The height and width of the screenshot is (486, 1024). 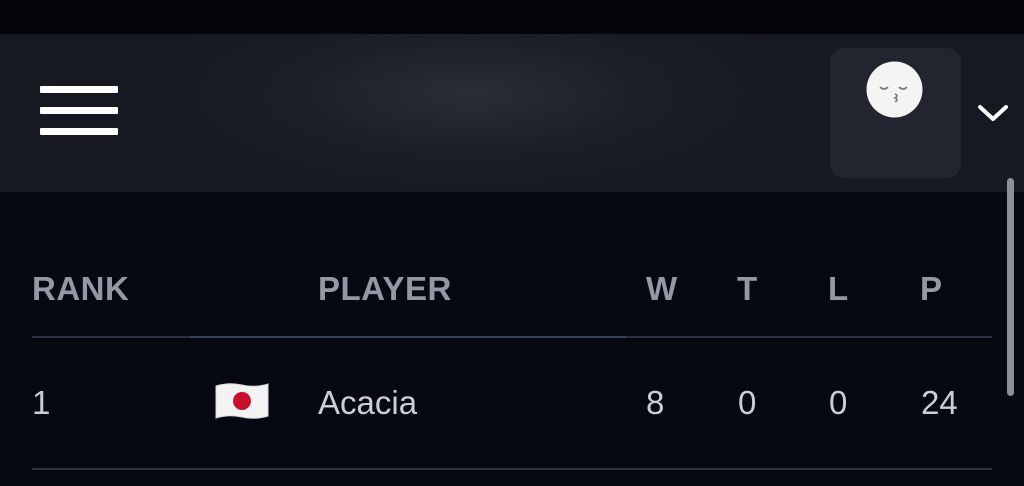 What do you see at coordinates (662, 289) in the screenshot?
I see `column-header-w: W` at bounding box center [662, 289].